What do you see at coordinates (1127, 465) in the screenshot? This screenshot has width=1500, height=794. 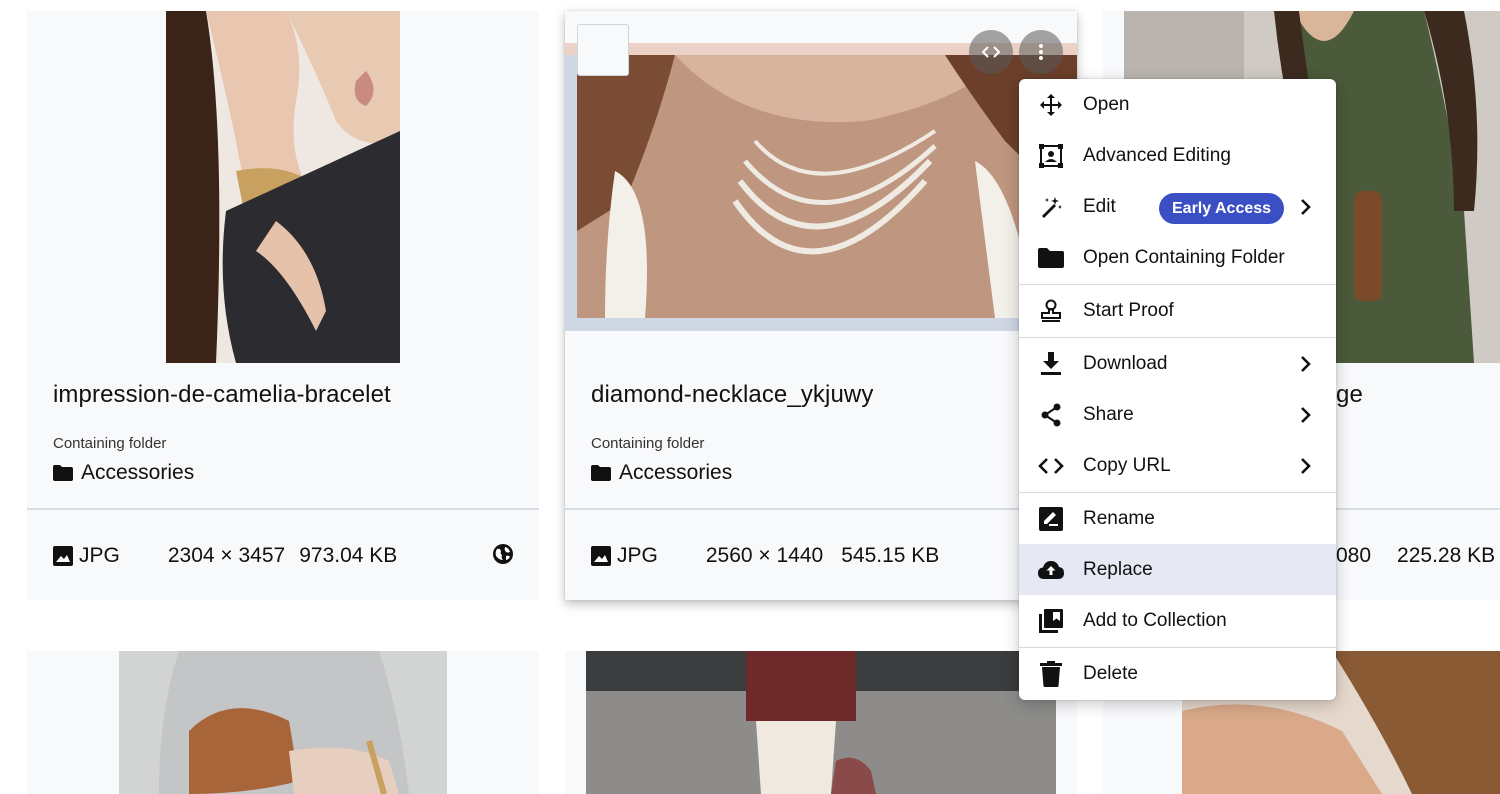 I see `menu-item-label: Copy URL` at bounding box center [1127, 465].